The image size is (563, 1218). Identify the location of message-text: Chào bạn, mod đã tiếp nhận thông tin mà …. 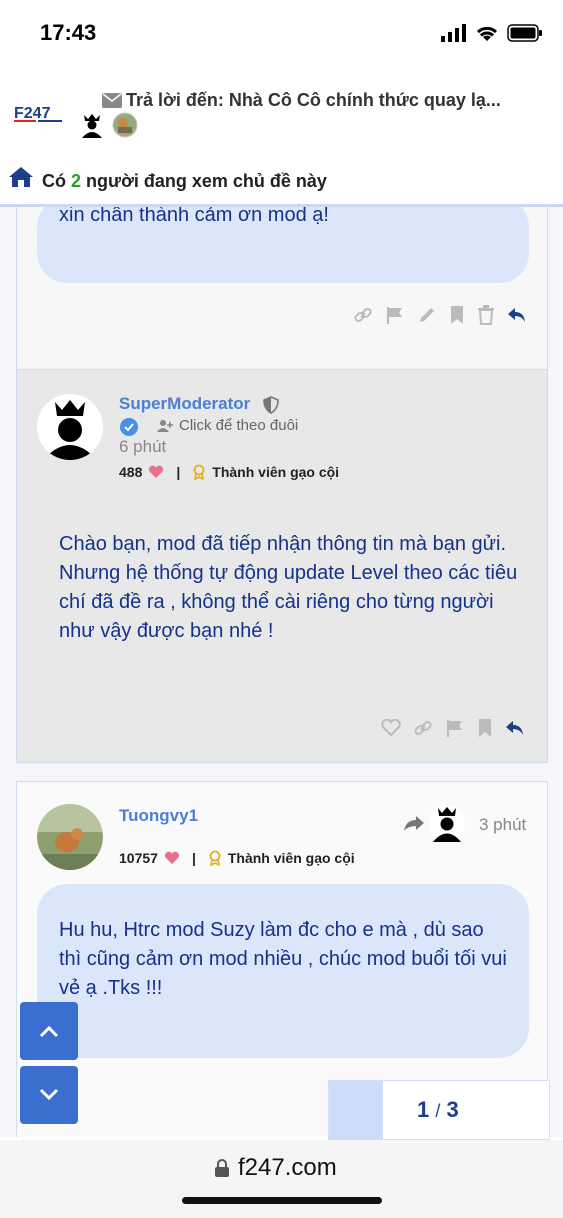
(288, 587).